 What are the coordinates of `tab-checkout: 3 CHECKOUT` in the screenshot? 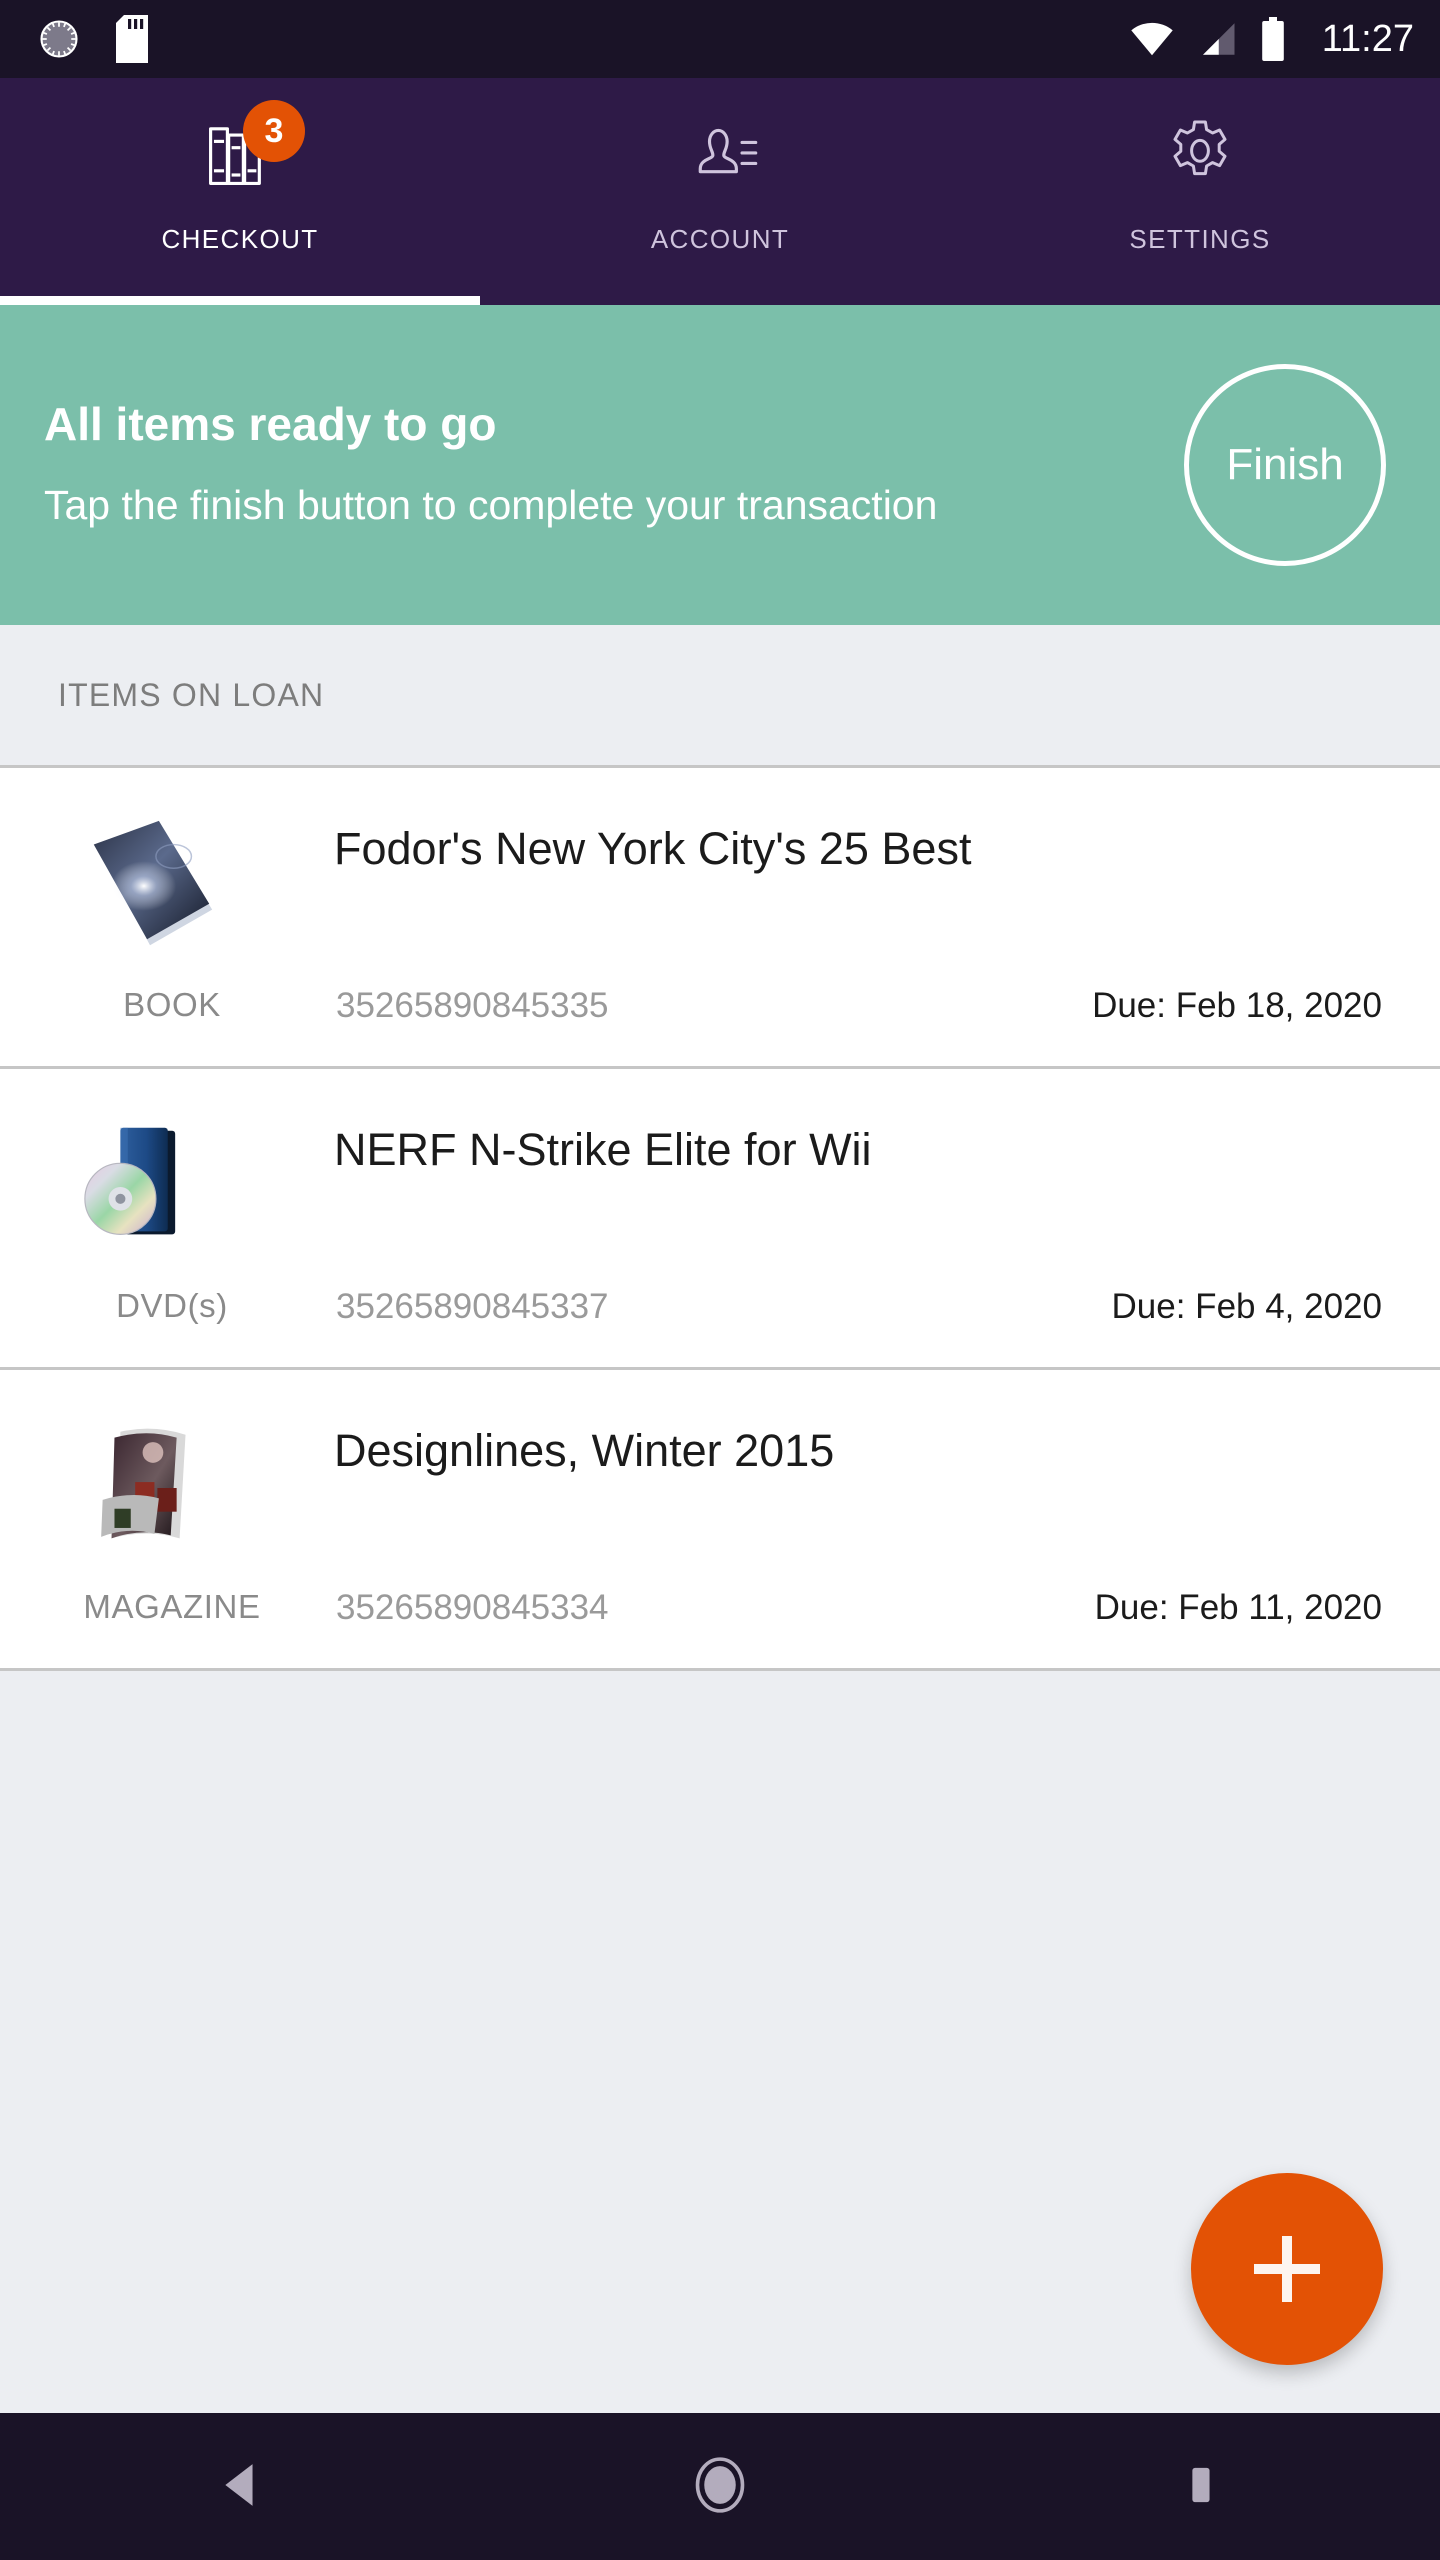 It's located at (240, 191).